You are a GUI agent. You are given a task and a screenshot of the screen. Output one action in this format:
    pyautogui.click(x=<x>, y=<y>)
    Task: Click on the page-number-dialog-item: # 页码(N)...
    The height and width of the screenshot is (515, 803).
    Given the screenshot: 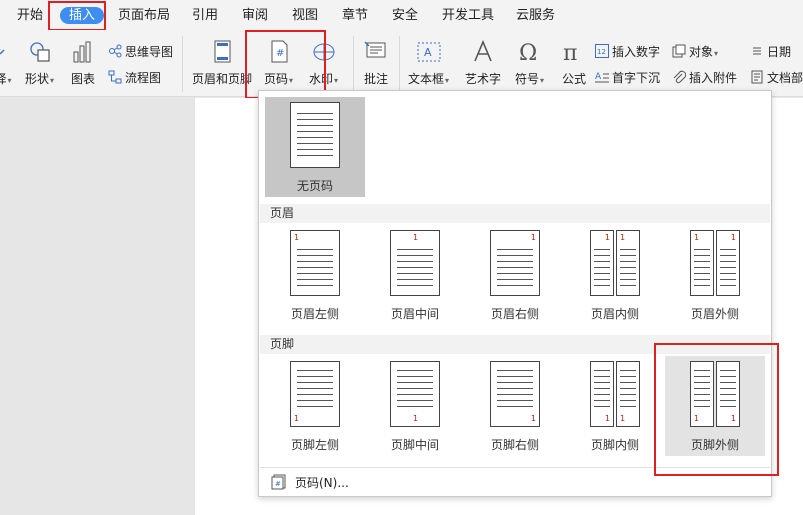 What is the action you would take?
    pyautogui.click(x=515, y=481)
    